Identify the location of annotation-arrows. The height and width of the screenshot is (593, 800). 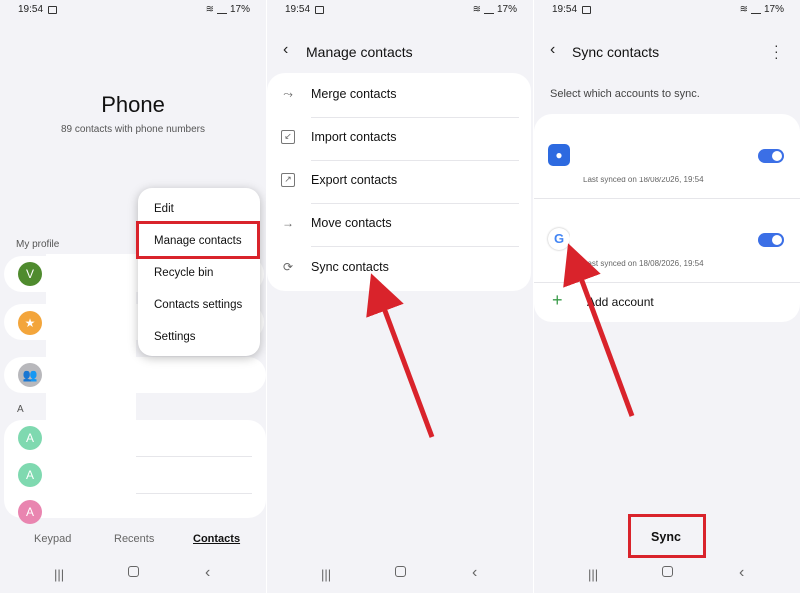
(500, 340).